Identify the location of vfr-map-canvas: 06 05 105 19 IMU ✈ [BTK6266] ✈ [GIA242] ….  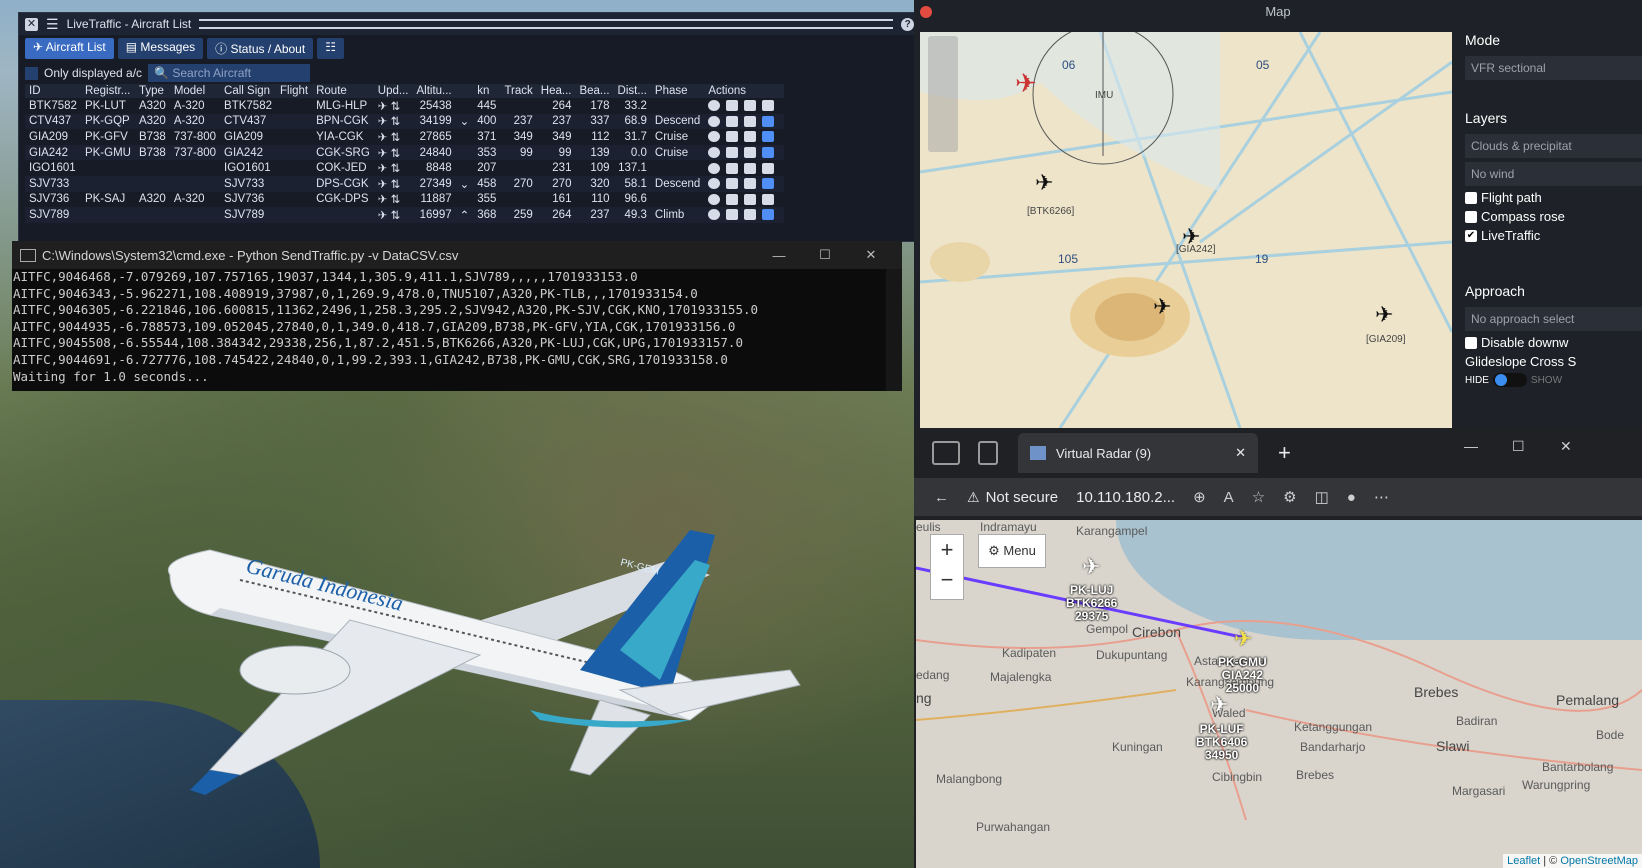
(1186, 230).